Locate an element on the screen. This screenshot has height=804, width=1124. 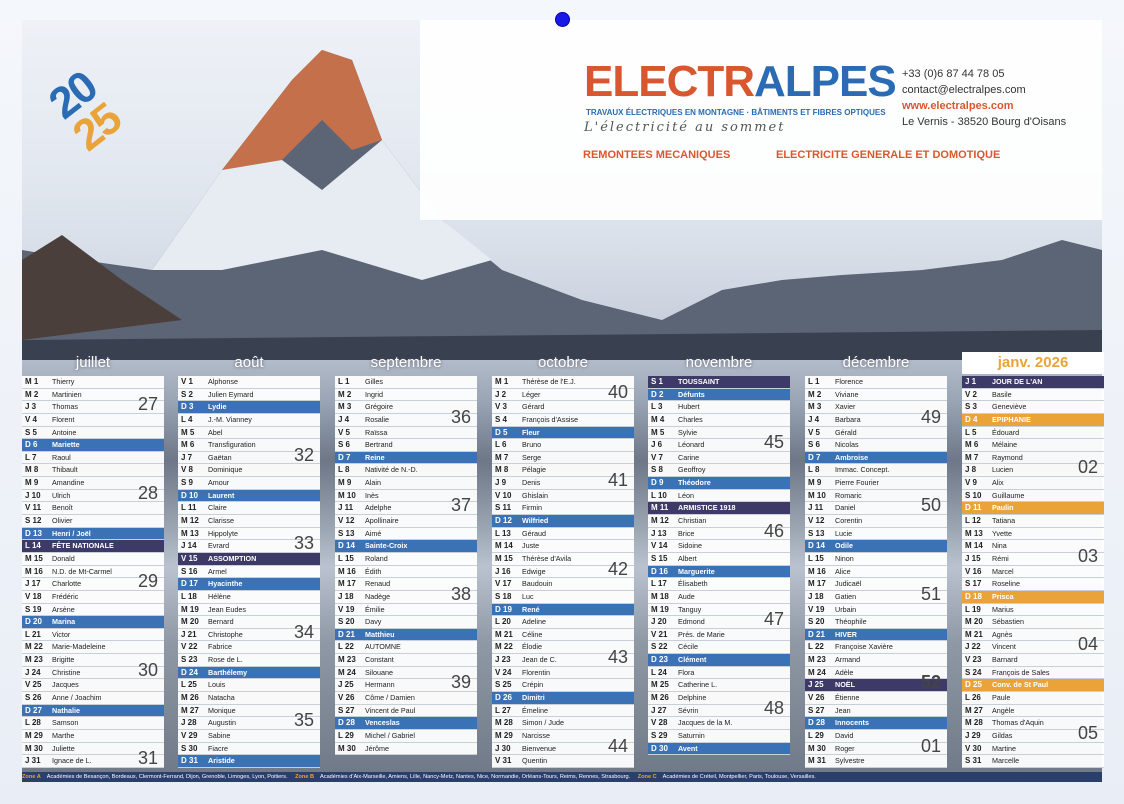
day-row: L 22 Françoise Xavière is located at coordinates (876, 648).